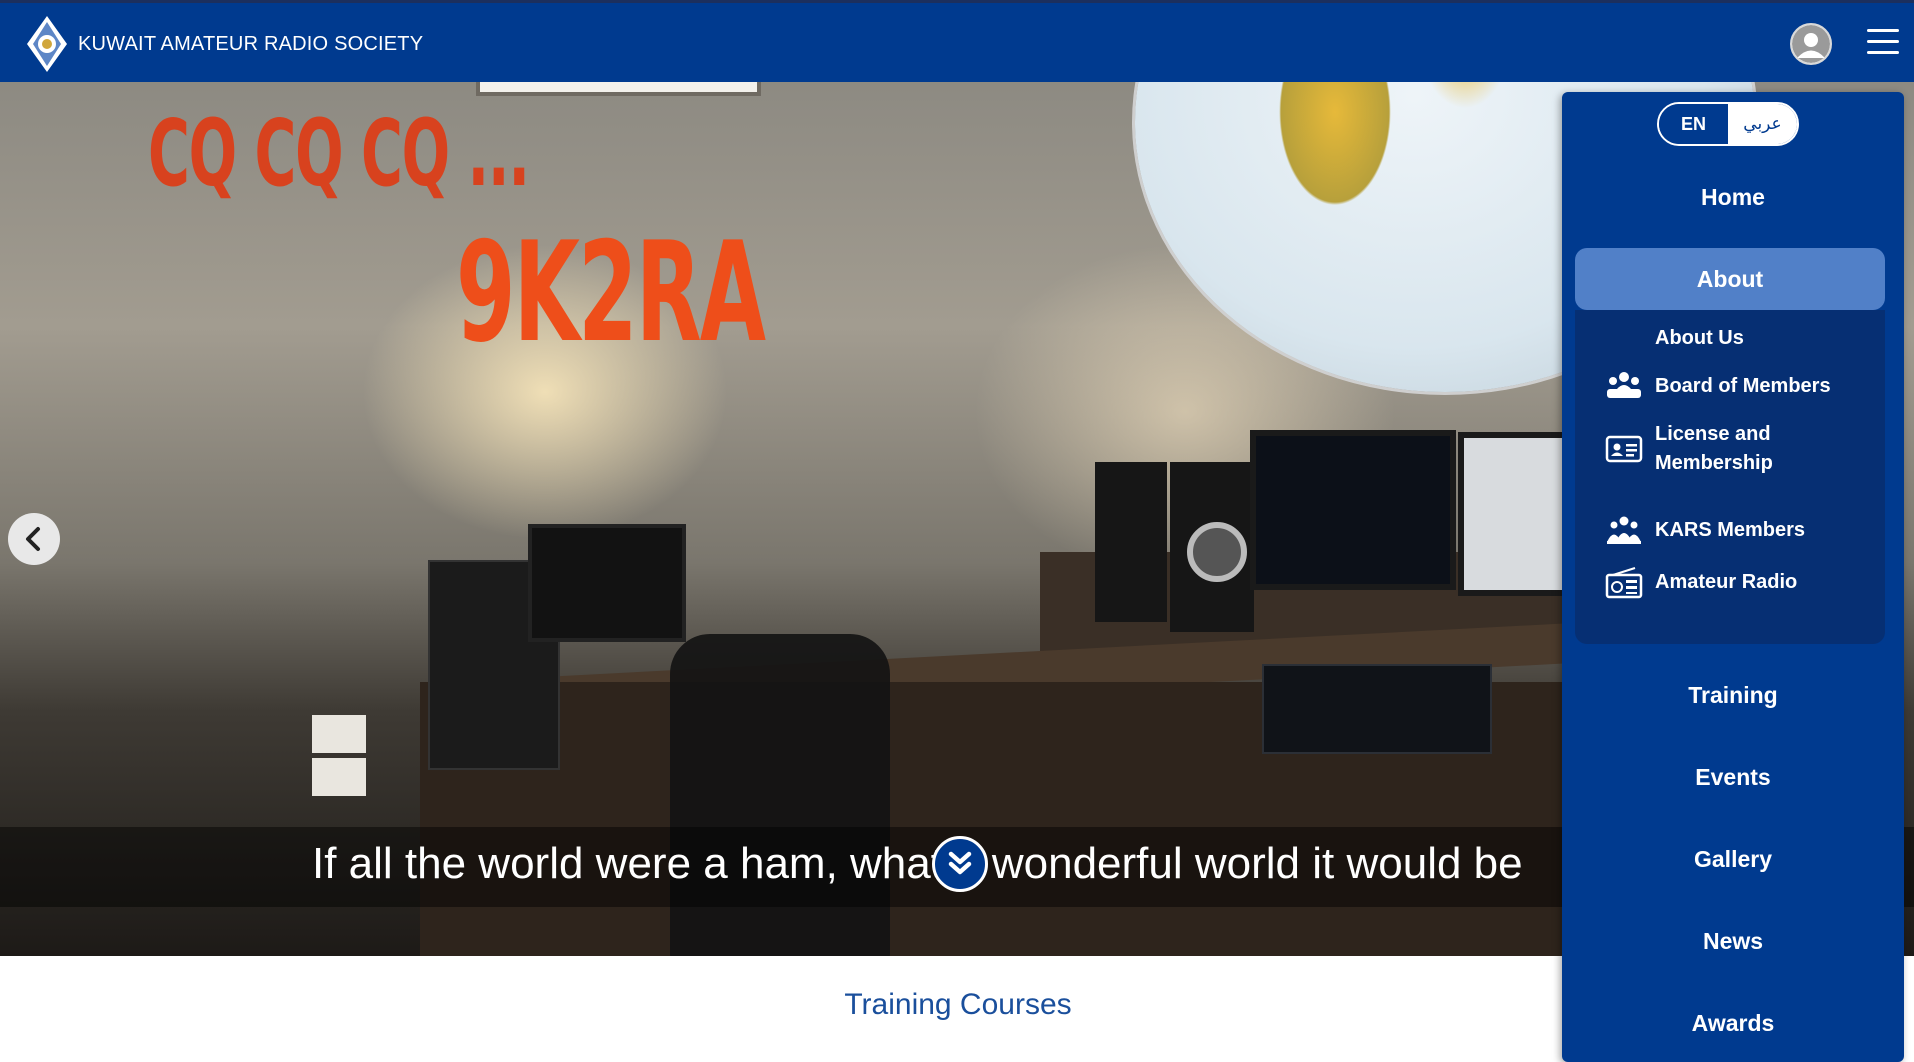  What do you see at coordinates (780, 795) in the screenshot?
I see `office-chair` at bounding box center [780, 795].